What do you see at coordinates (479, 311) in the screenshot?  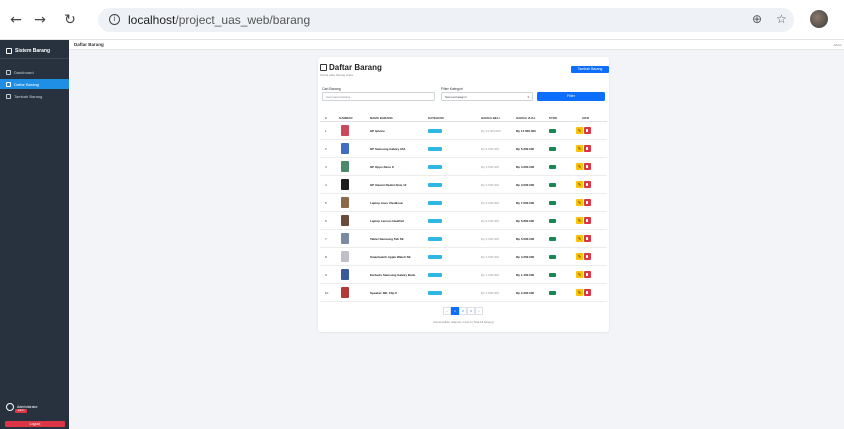 I see `pagination-next: ›` at bounding box center [479, 311].